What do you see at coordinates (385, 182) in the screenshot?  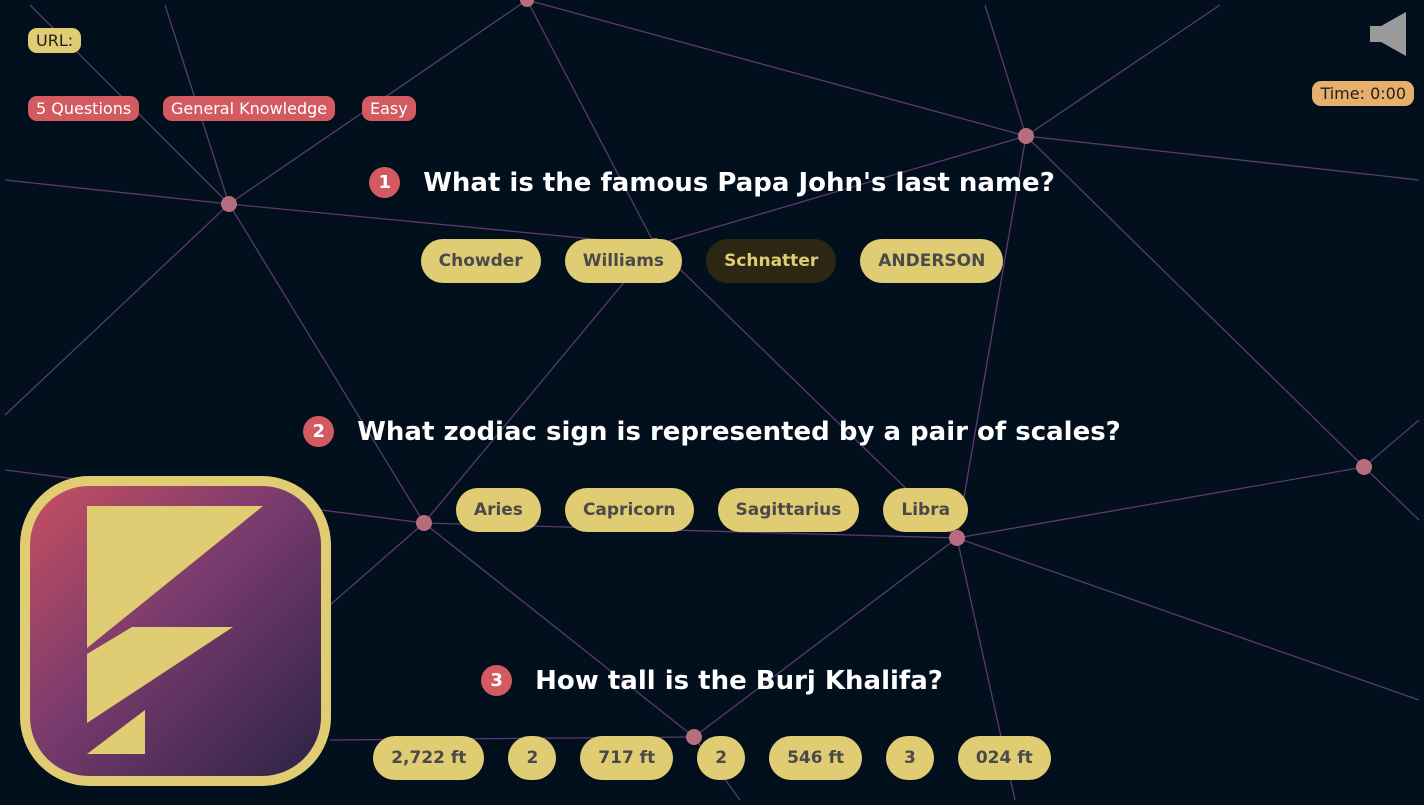 I see `question-number-badge: 1` at bounding box center [385, 182].